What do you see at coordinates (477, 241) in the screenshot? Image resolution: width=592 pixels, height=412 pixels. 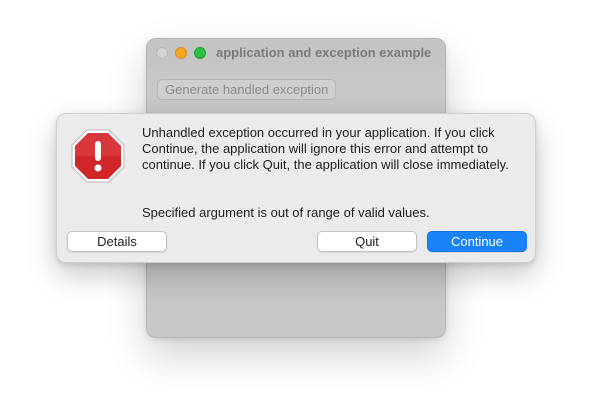 I see `continue-button: Continue` at bounding box center [477, 241].